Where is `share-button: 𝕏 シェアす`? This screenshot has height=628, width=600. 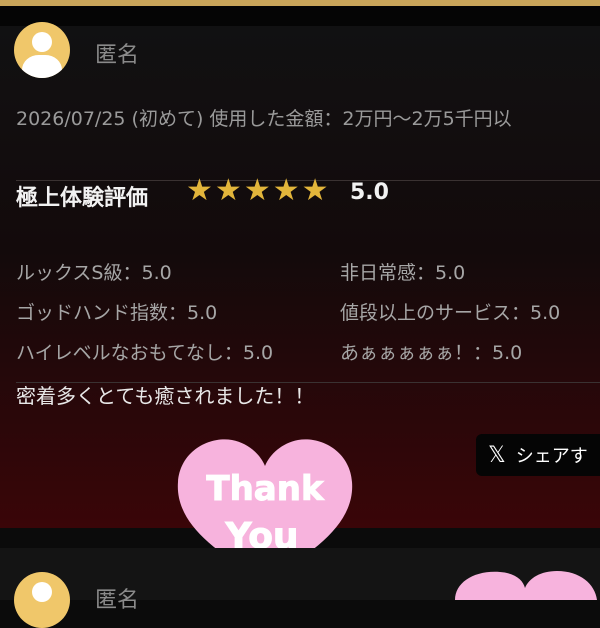 share-button: 𝕏 シェアす is located at coordinates (538, 455).